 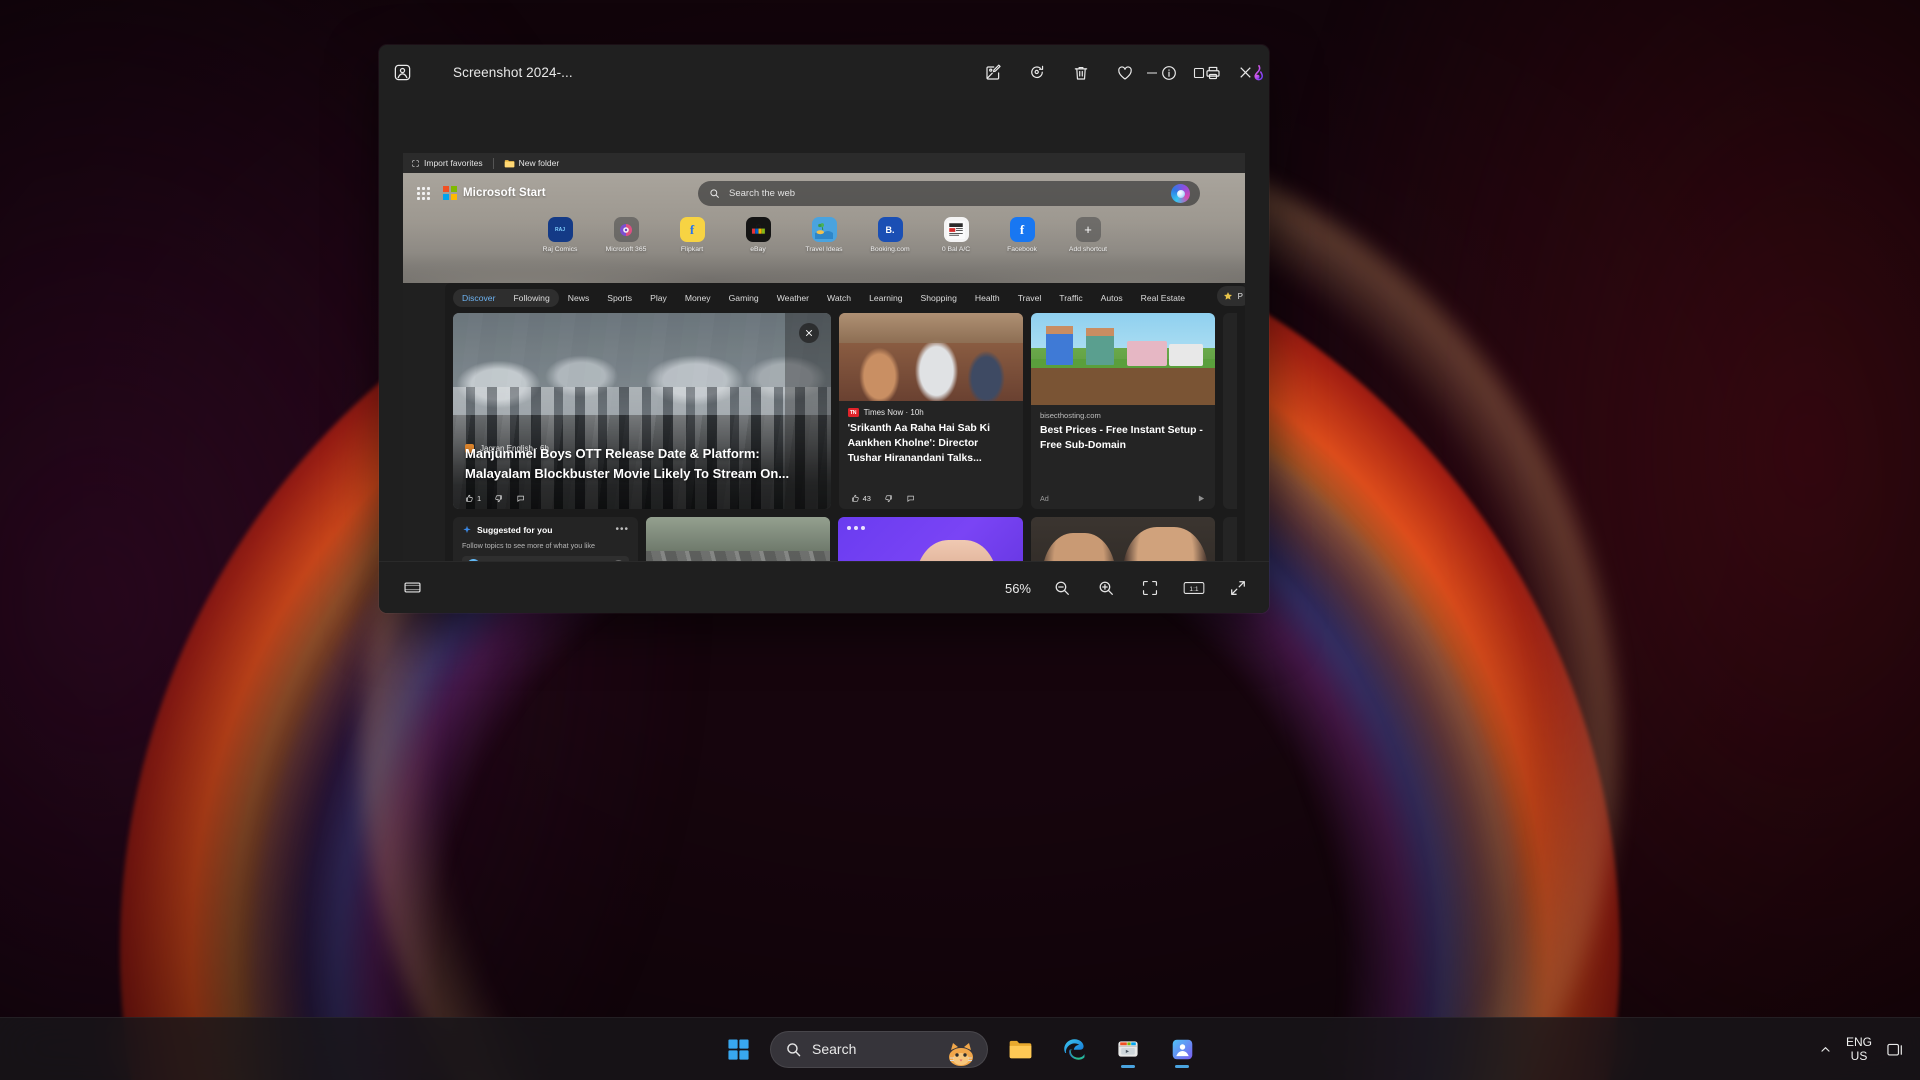 What do you see at coordinates (885, 298) in the screenshot?
I see `tab-learning: Learning` at bounding box center [885, 298].